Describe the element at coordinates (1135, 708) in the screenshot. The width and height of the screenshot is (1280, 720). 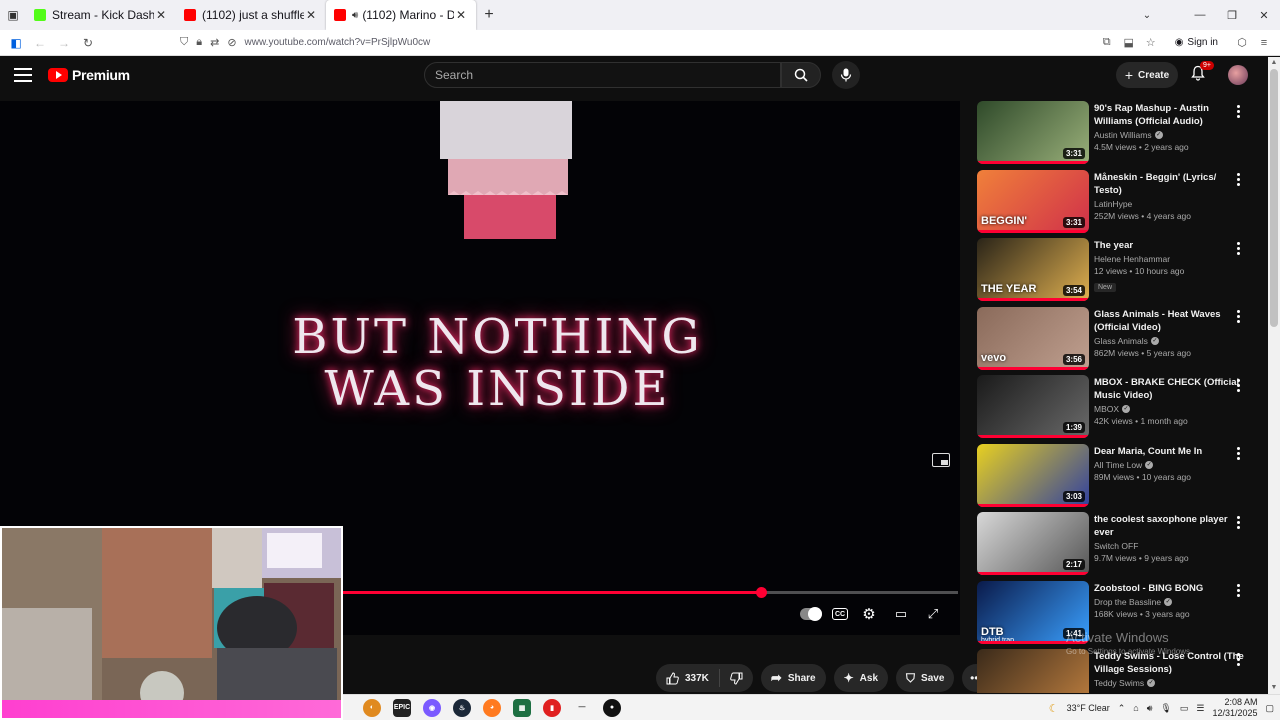
I see `network-icon: ⌂` at that location.